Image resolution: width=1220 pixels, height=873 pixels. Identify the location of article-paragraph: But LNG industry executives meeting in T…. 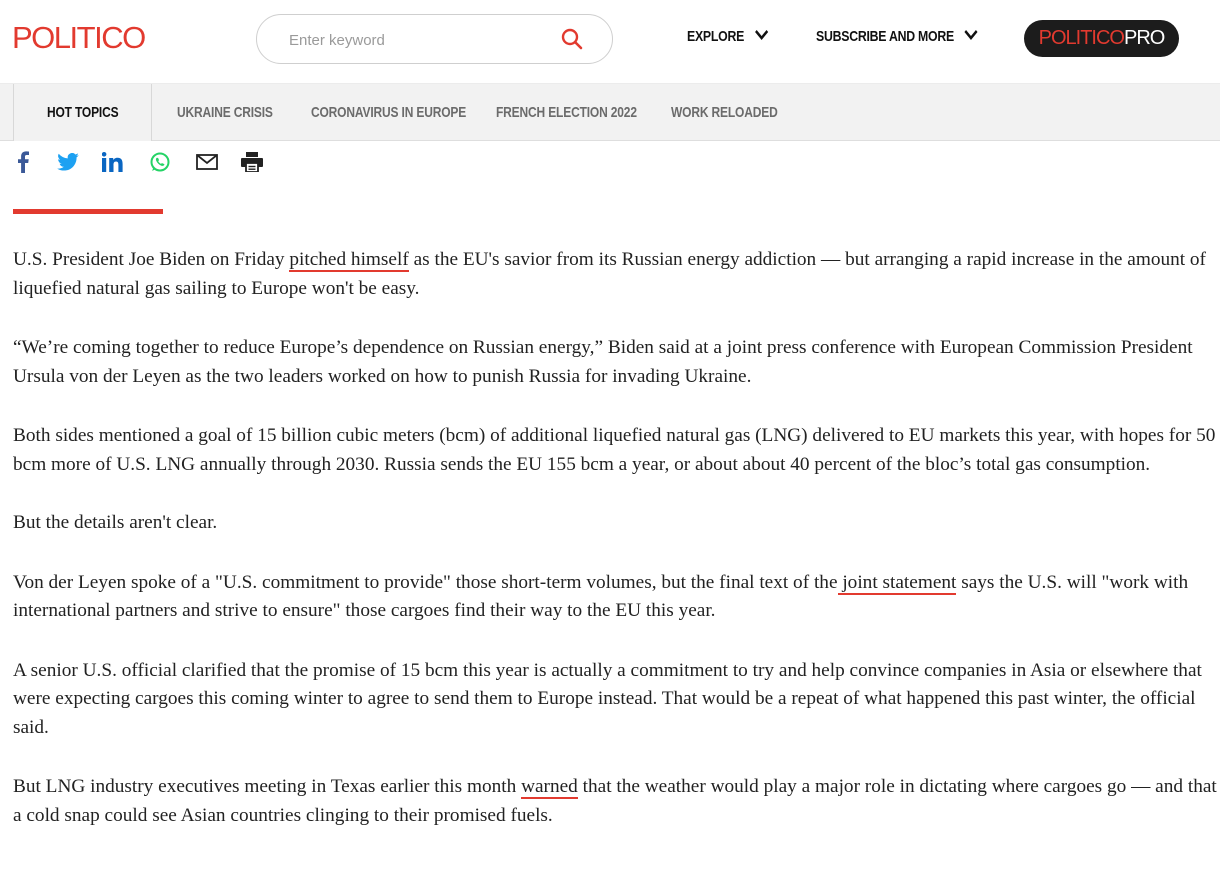
(616, 801).